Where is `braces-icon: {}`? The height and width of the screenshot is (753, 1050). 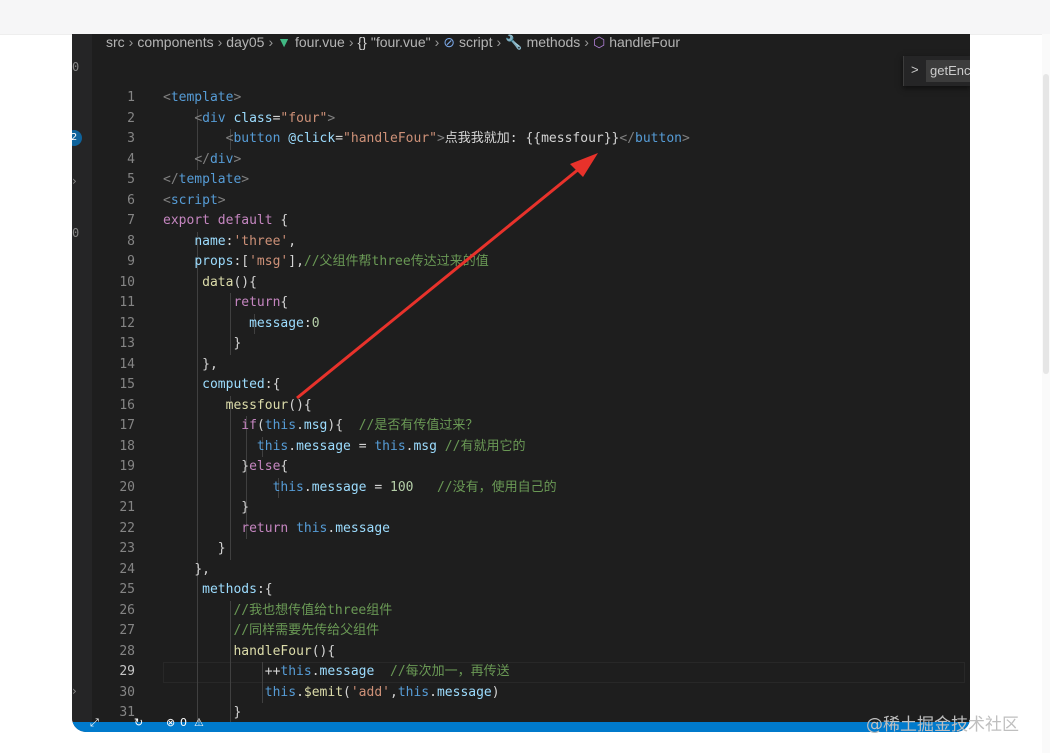 braces-icon: {} is located at coordinates (362, 42).